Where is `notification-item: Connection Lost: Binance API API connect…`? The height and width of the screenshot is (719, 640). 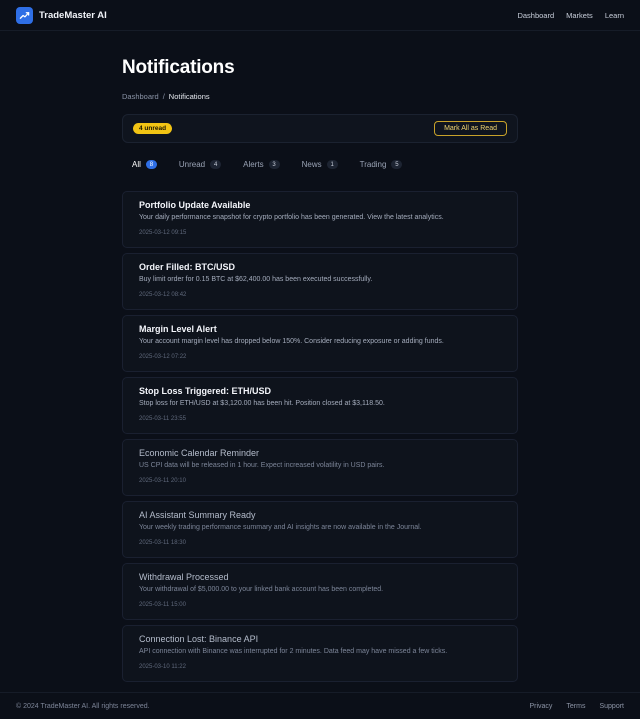
notification-item: Connection Lost: Binance API API connect… is located at coordinates (320, 653).